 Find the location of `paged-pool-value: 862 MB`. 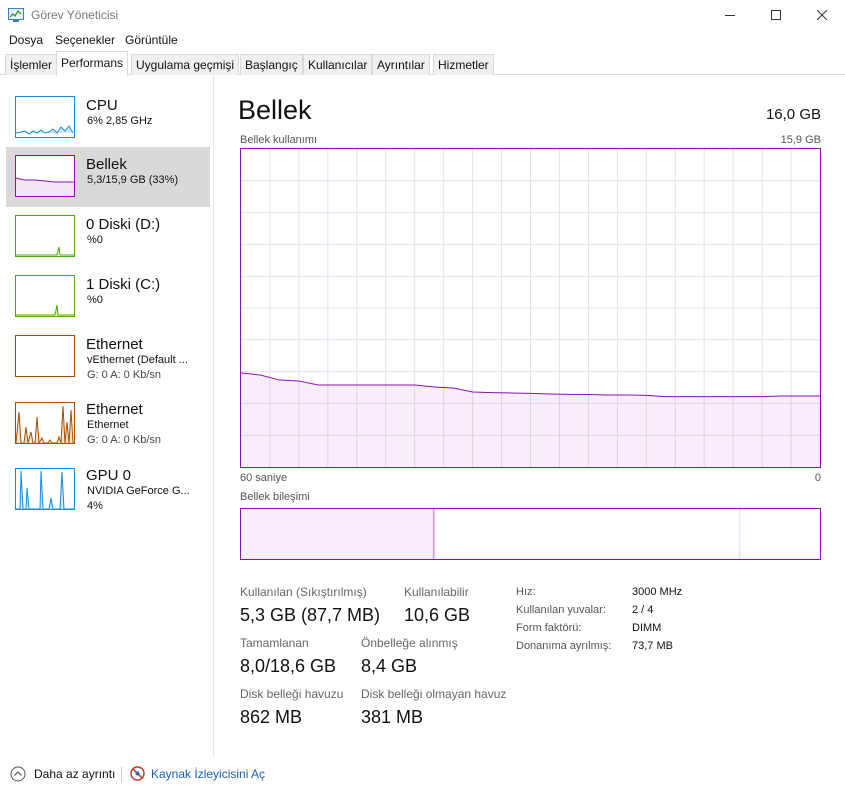

paged-pool-value: 862 MB is located at coordinates (271, 717).